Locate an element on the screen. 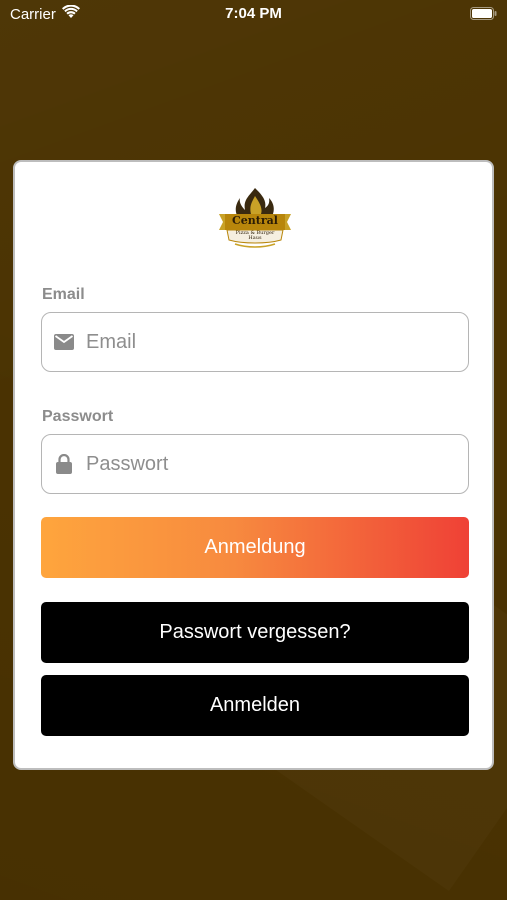 The image size is (507, 900). password-label: Passwort is located at coordinates (78, 416).